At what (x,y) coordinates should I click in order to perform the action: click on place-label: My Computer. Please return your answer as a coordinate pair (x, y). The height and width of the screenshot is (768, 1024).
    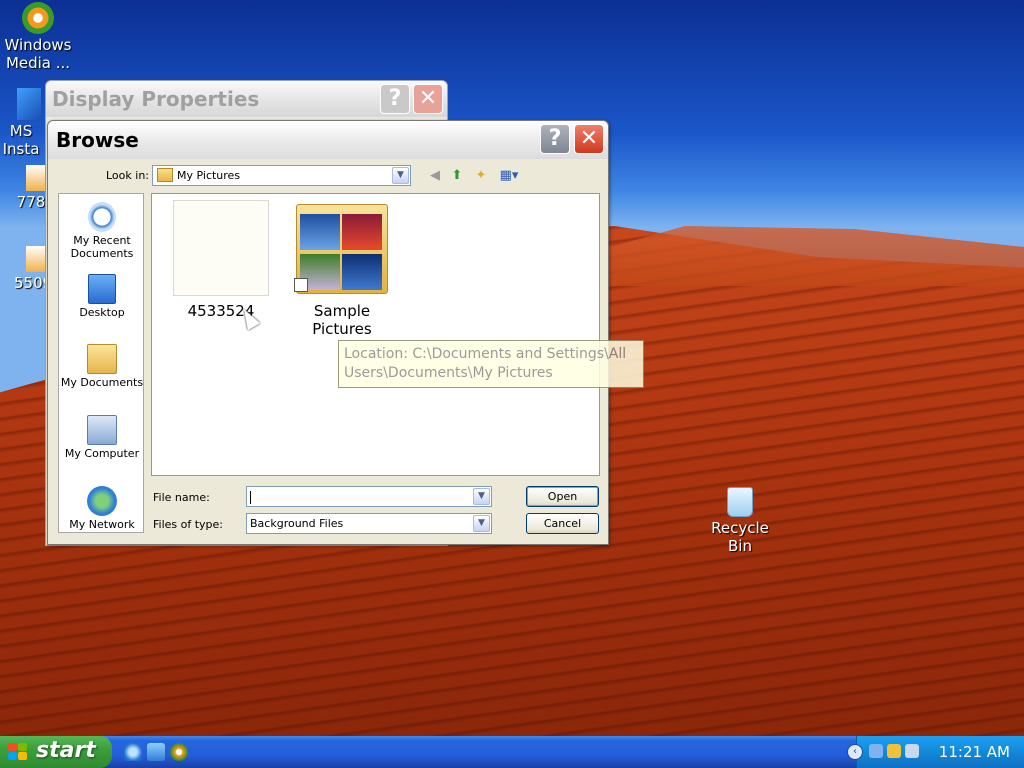
    Looking at the image, I should click on (102, 453).